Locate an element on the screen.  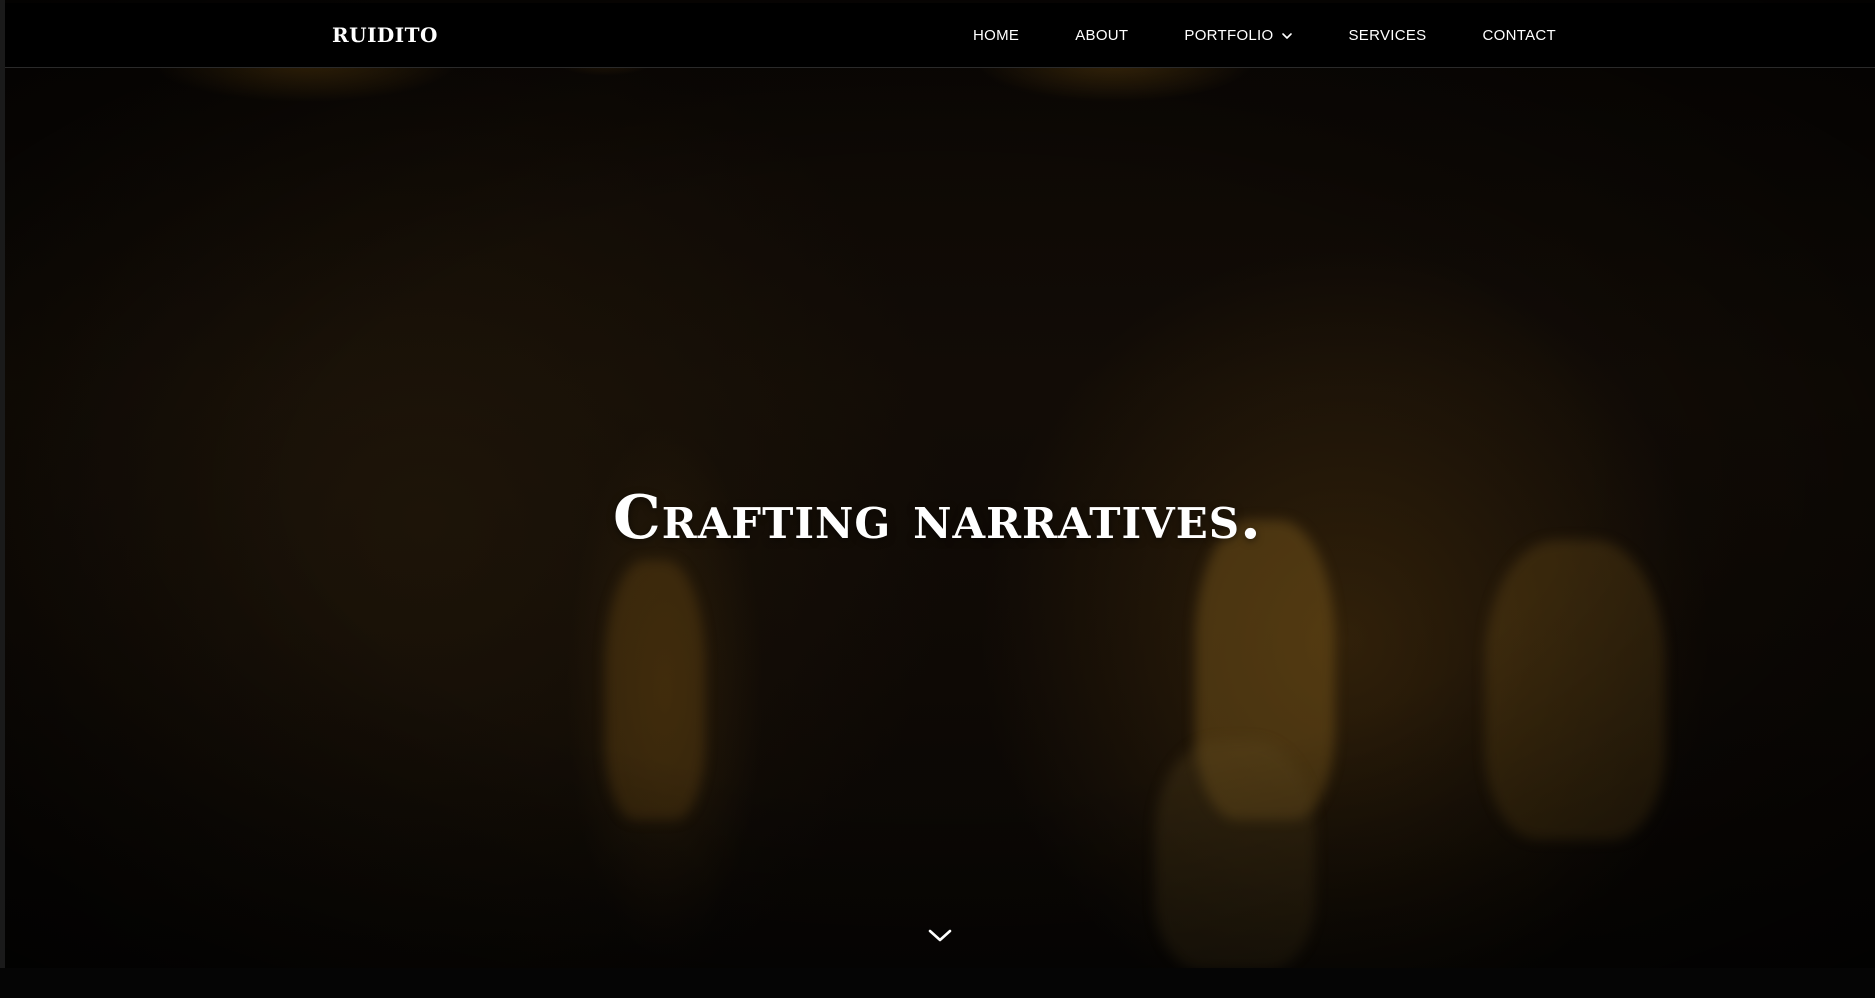
nav-about-label: ABOUT is located at coordinates (1102, 35).